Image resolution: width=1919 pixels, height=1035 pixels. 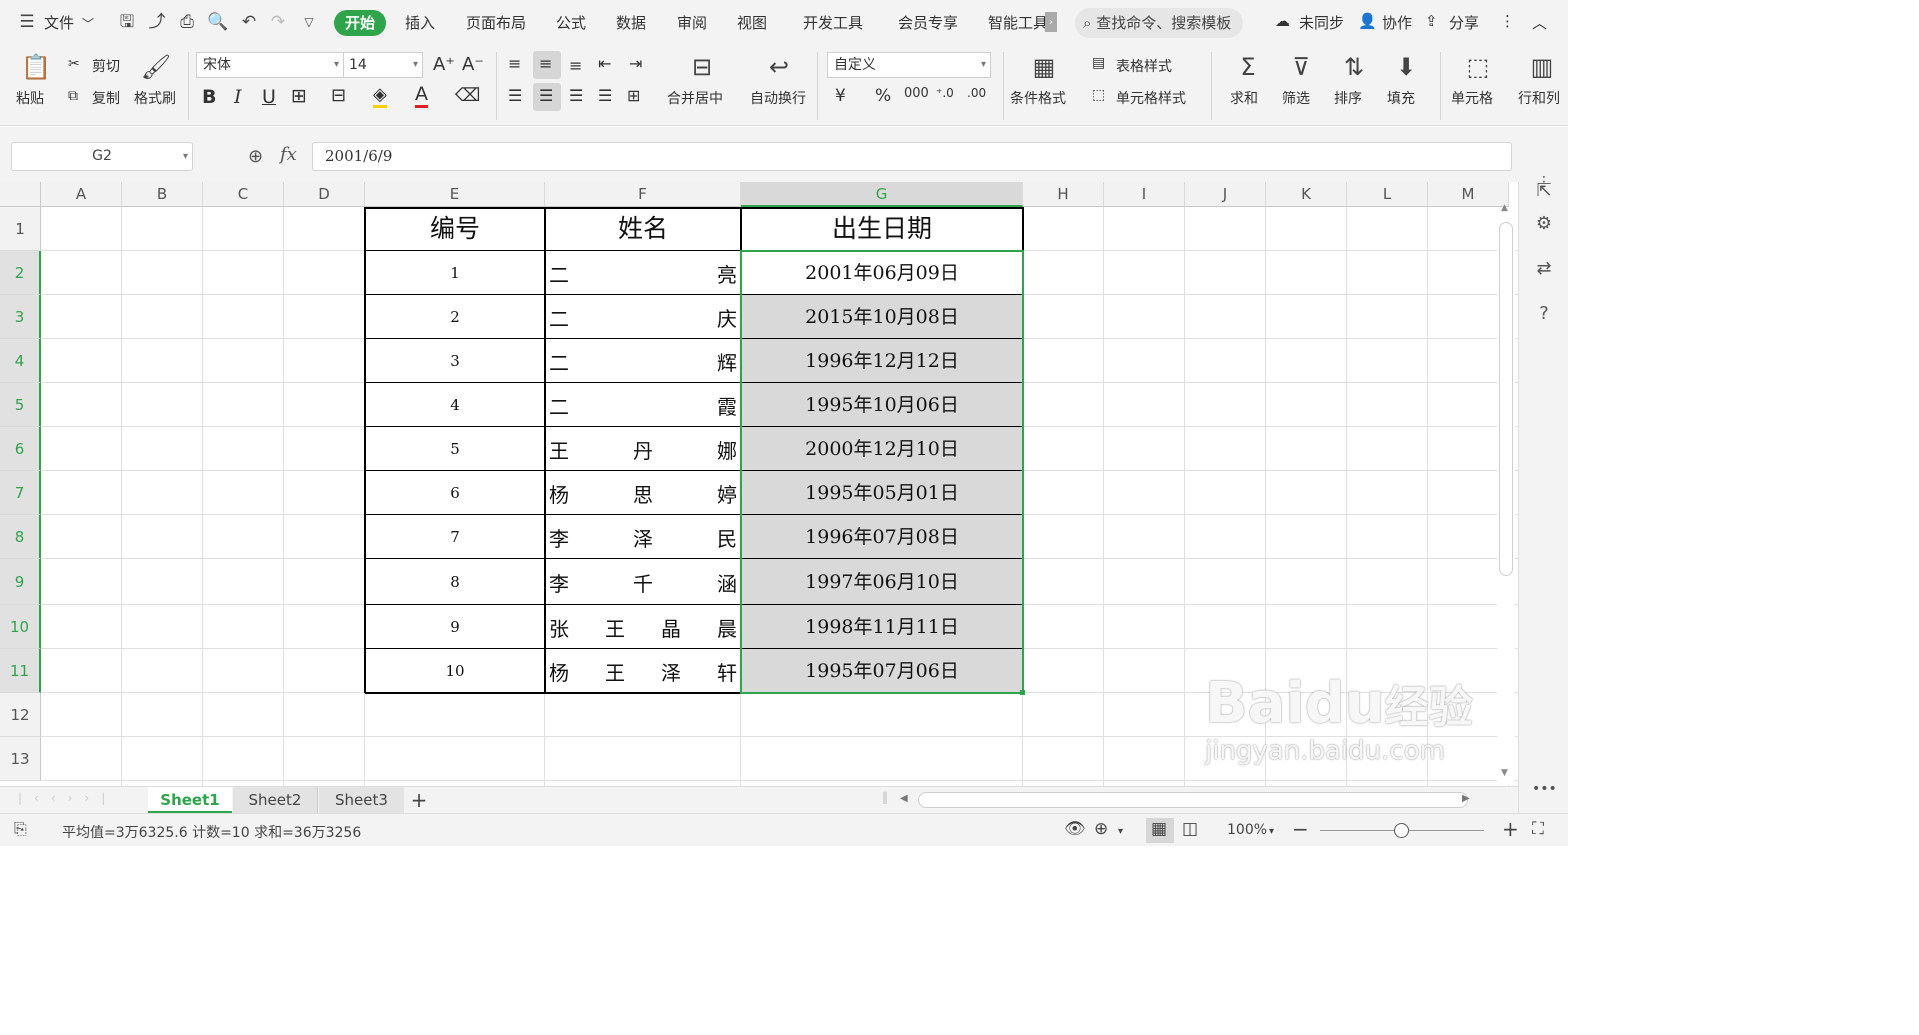 What do you see at coordinates (74, 64) in the screenshot?
I see `scissors-icon: ✂` at bounding box center [74, 64].